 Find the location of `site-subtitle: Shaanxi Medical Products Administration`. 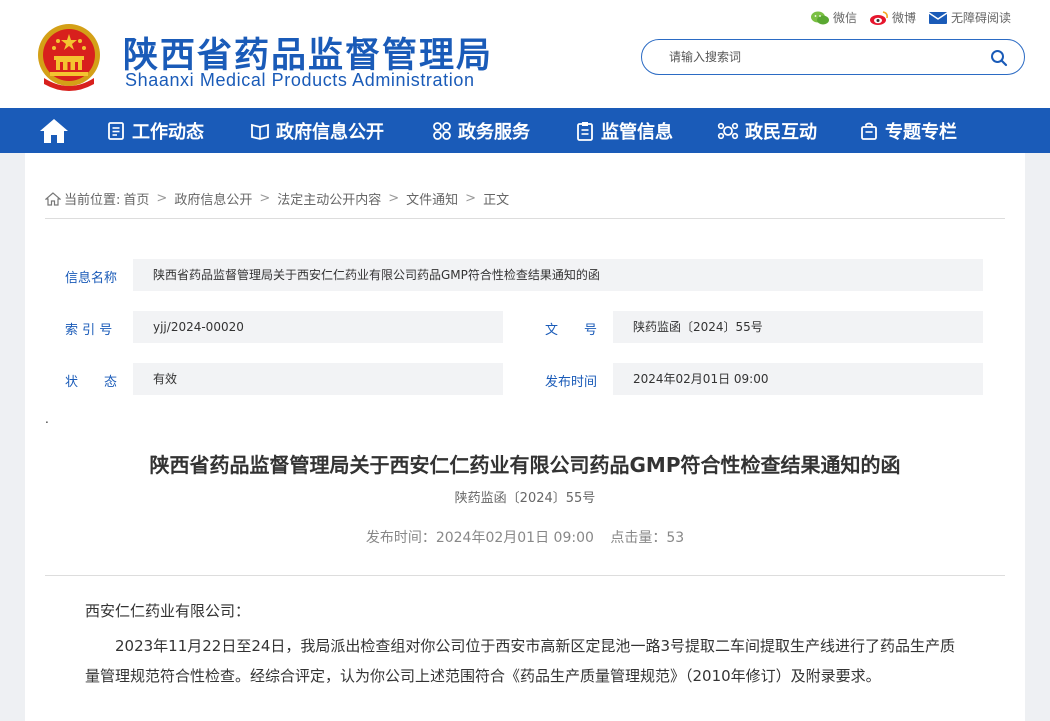

site-subtitle: Shaanxi Medical Products Administration is located at coordinates (300, 80).